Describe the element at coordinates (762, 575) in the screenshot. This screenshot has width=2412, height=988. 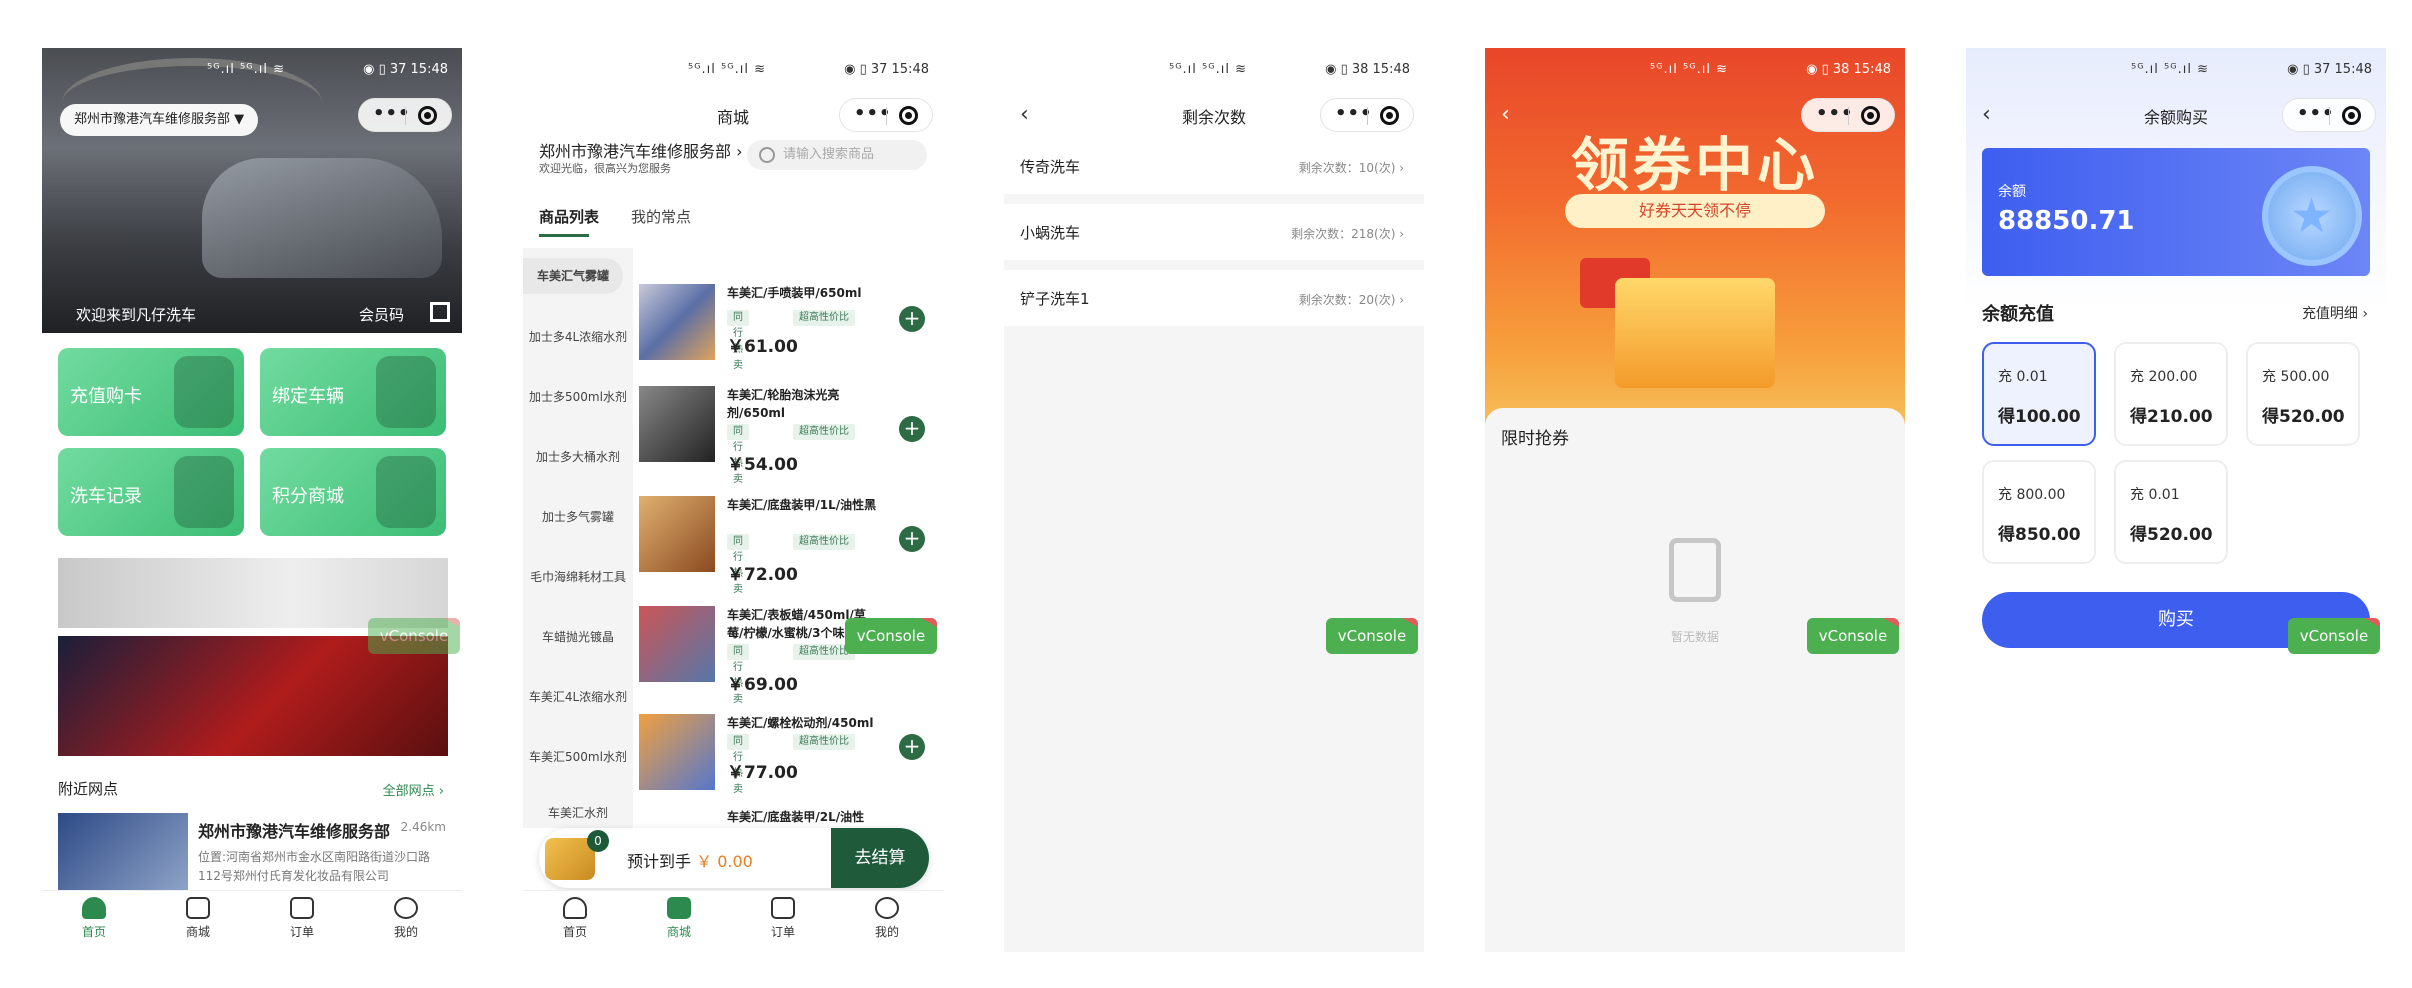
I see `product-price: ￥72.00` at that location.